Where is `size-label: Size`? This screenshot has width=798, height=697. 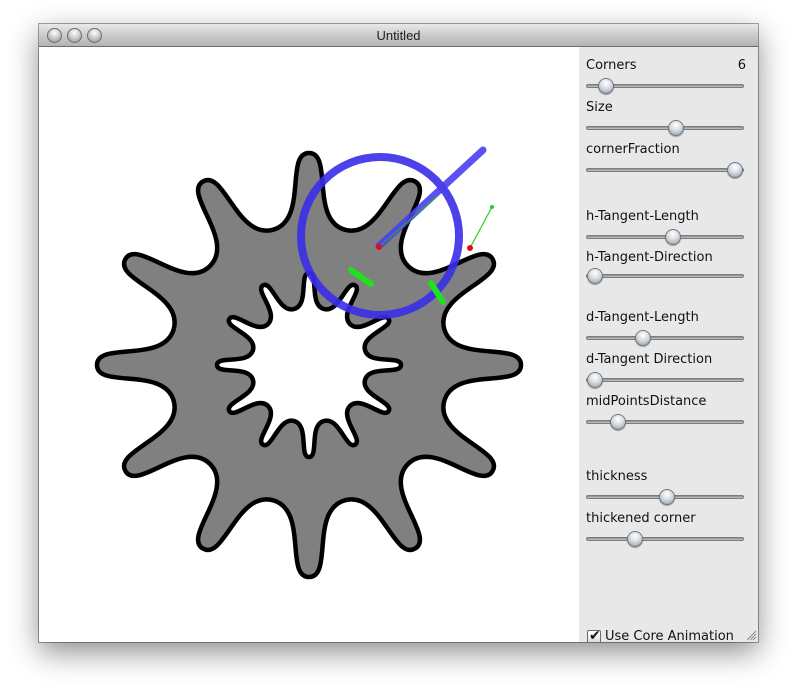 size-label: Size is located at coordinates (599, 107).